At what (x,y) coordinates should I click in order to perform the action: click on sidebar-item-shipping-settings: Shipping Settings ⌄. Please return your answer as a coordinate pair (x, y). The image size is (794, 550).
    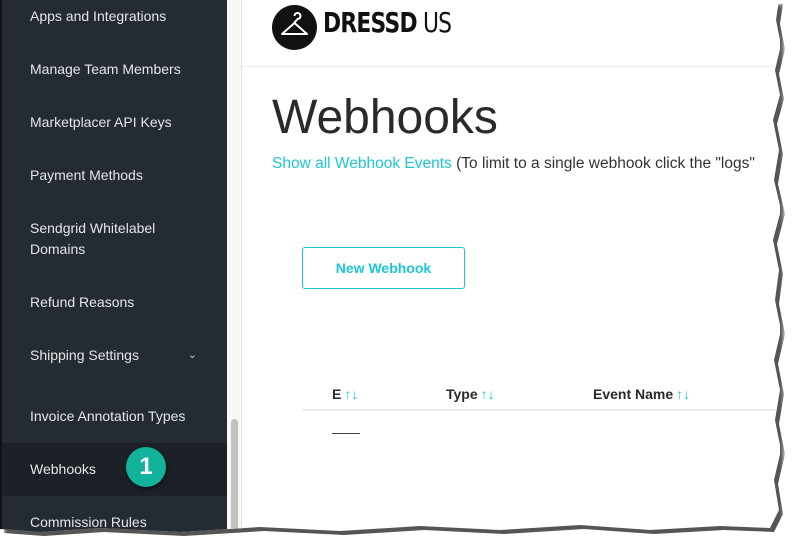
    Looking at the image, I should click on (114, 355).